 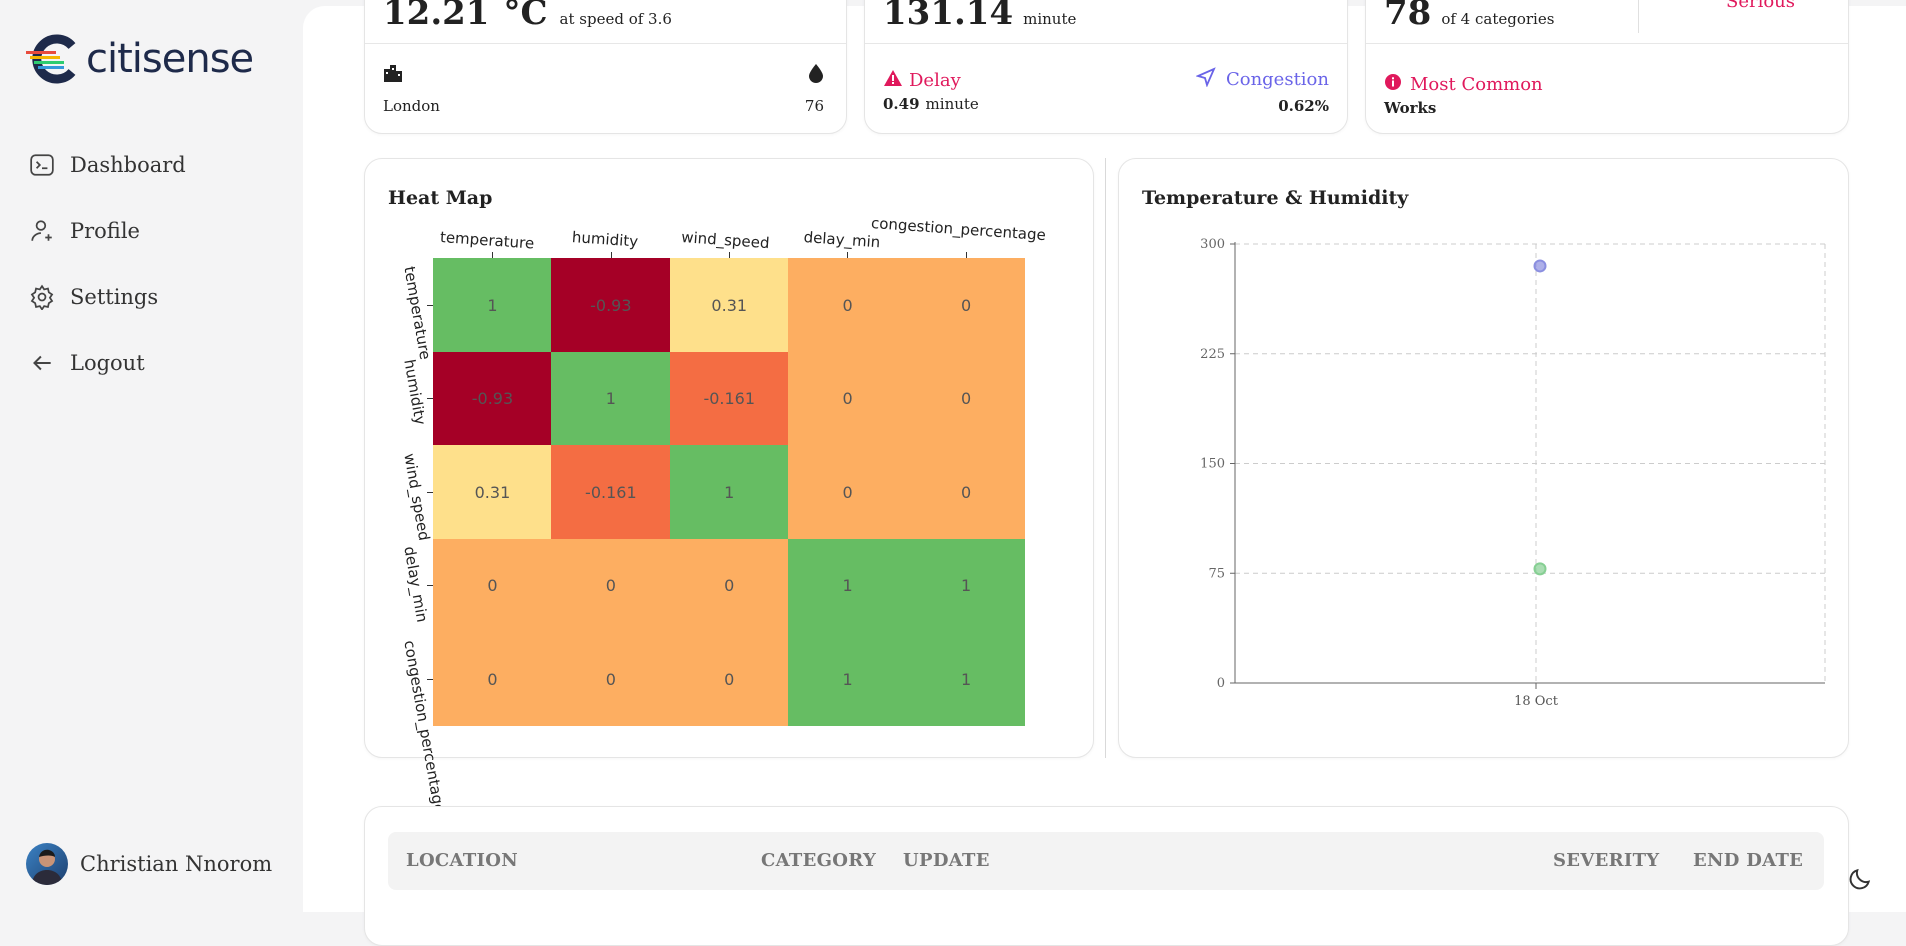 What do you see at coordinates (42, 363) in the screenshot?
I see `arrow-left-icon` at bounding box center [42, 363].